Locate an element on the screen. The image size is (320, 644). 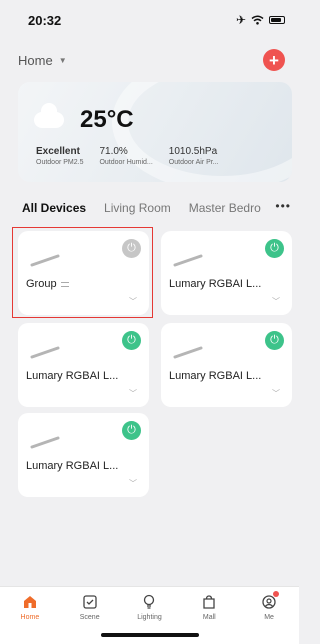
group-icon is located at coordinates (64, 284).